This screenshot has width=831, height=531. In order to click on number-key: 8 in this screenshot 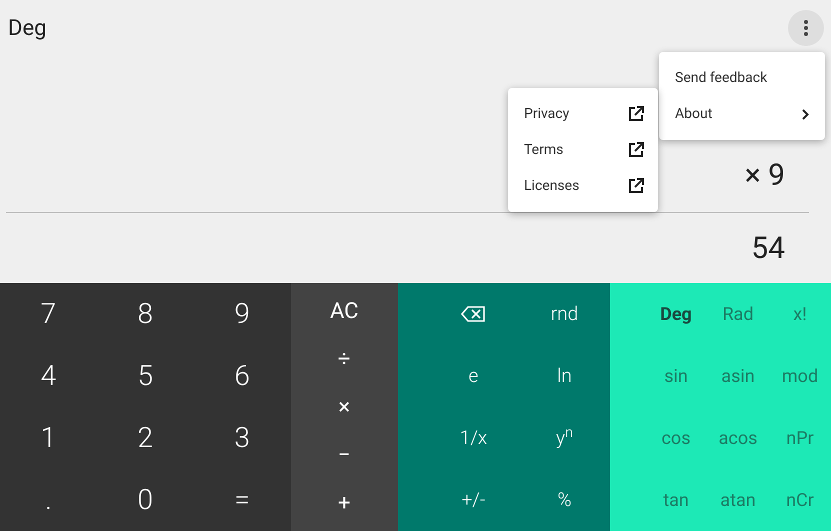, I will do `click(145, 314)`.